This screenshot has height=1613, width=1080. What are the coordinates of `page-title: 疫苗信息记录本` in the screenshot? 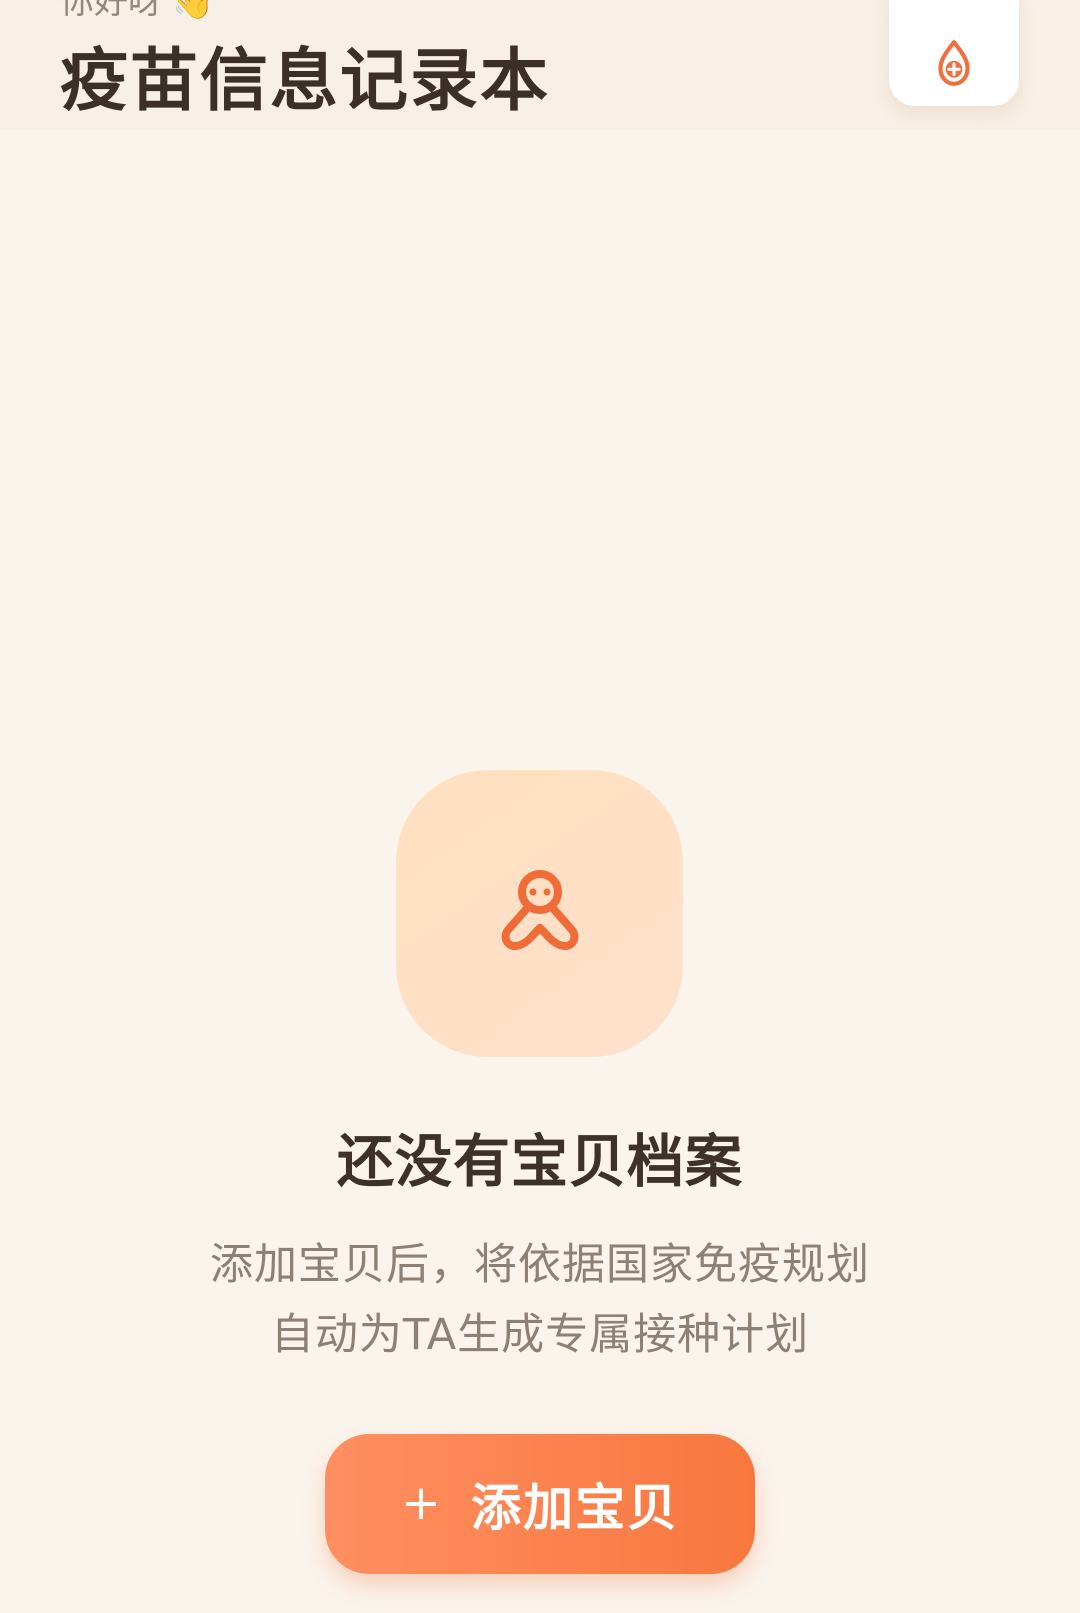 It's located at (305, 81).